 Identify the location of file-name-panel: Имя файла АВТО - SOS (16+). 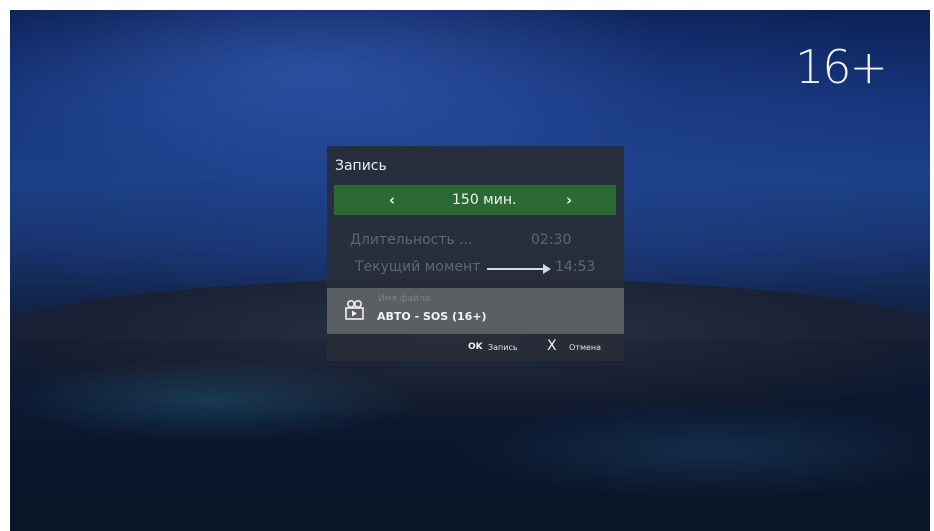
(475, 311).